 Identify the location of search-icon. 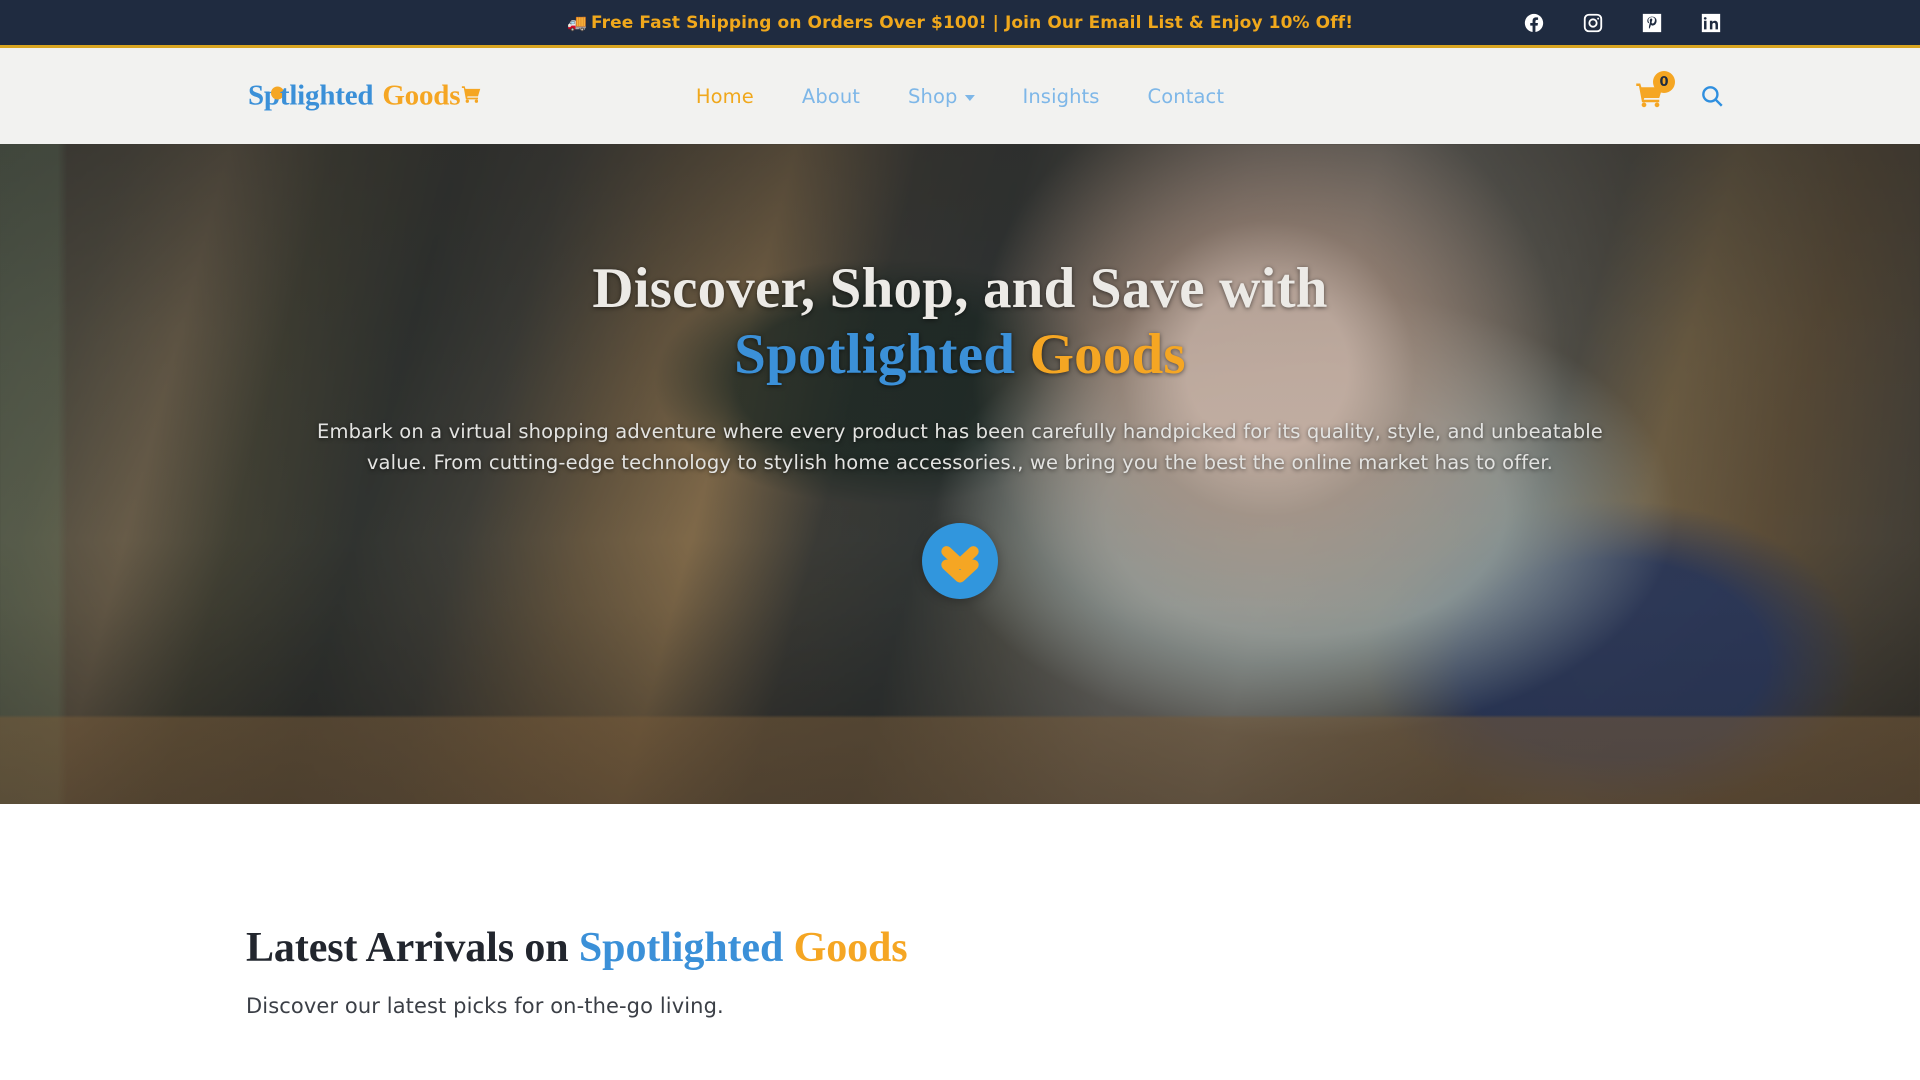
(1712, 96).